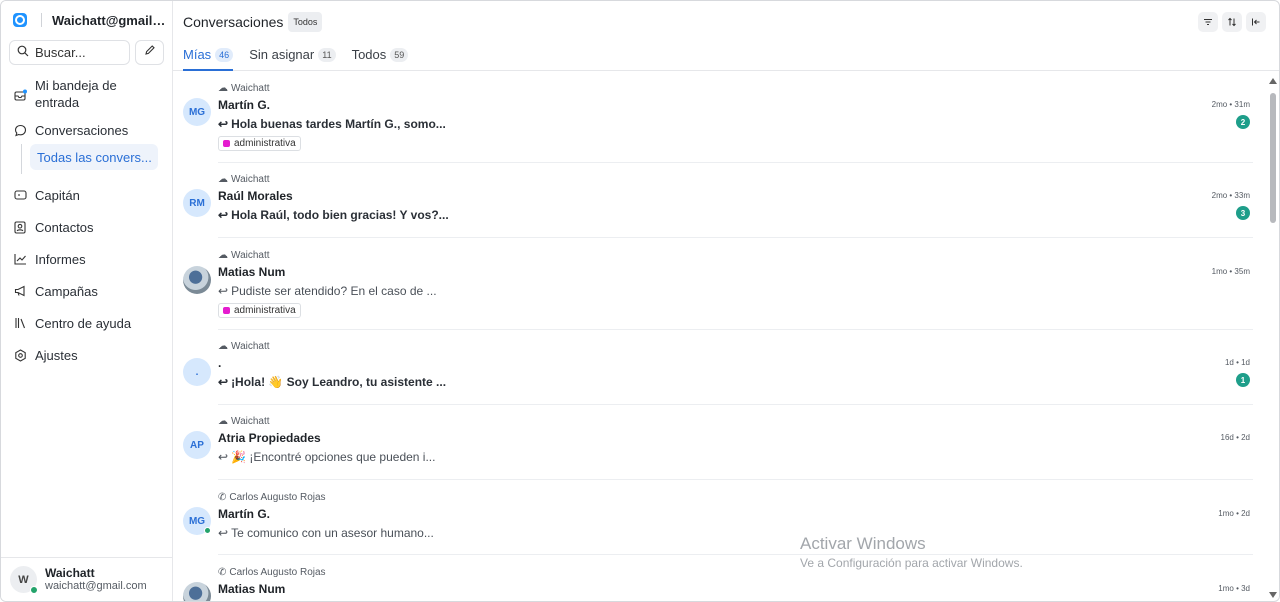 The image size is (1280, 602). Describe the element at coordinates (20, 355) in the screenshot. I see `gear-icon` at that location.